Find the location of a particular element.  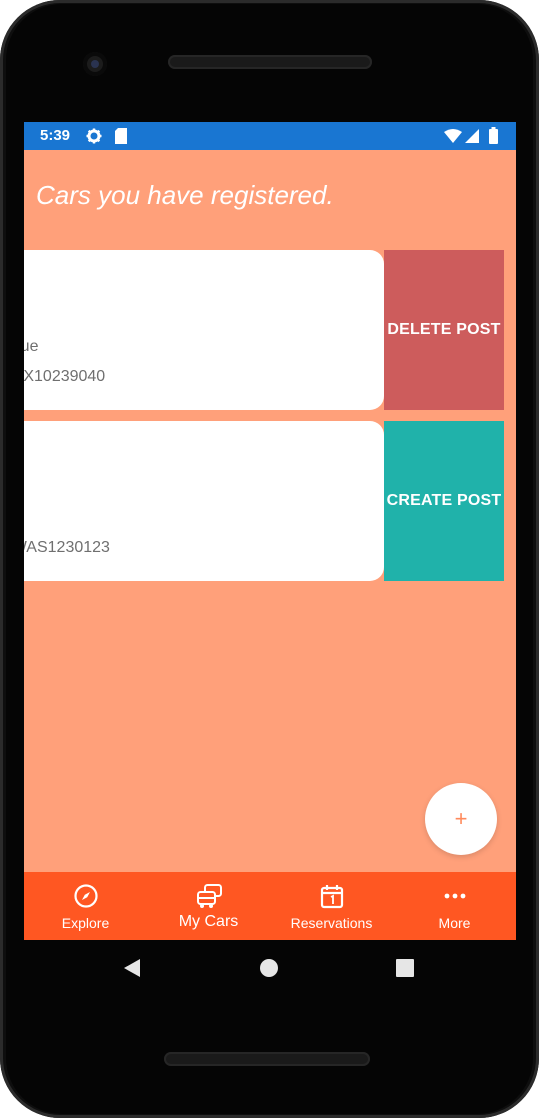

car-plate-text: e: WAS1230123 is located at coordinates (67, 547).